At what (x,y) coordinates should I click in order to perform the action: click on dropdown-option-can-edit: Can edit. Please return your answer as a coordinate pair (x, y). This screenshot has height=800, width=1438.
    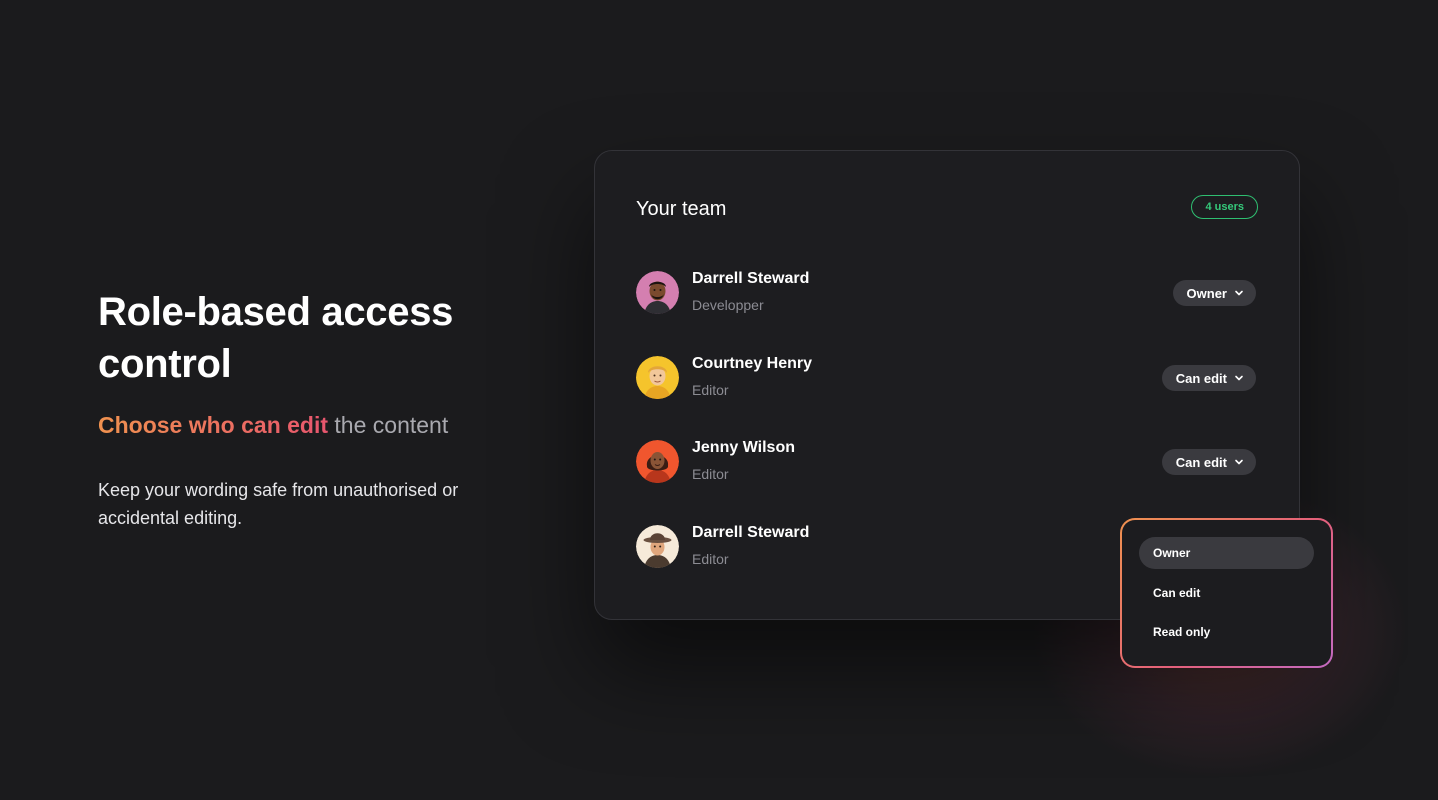
    Looking at the image, I should click on (1226, 593).